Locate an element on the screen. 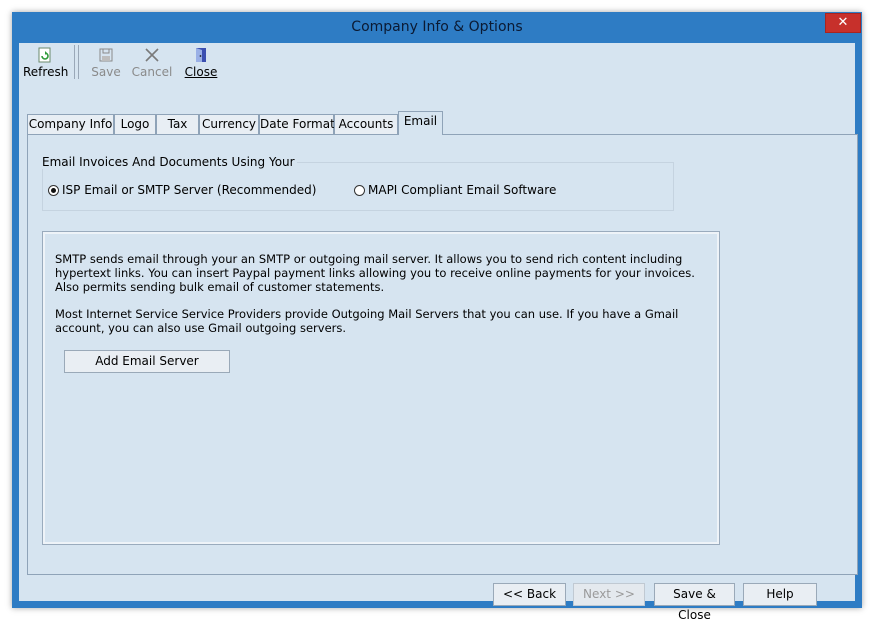  window-title: Company Info & Options is located at coordinates (437, 27).